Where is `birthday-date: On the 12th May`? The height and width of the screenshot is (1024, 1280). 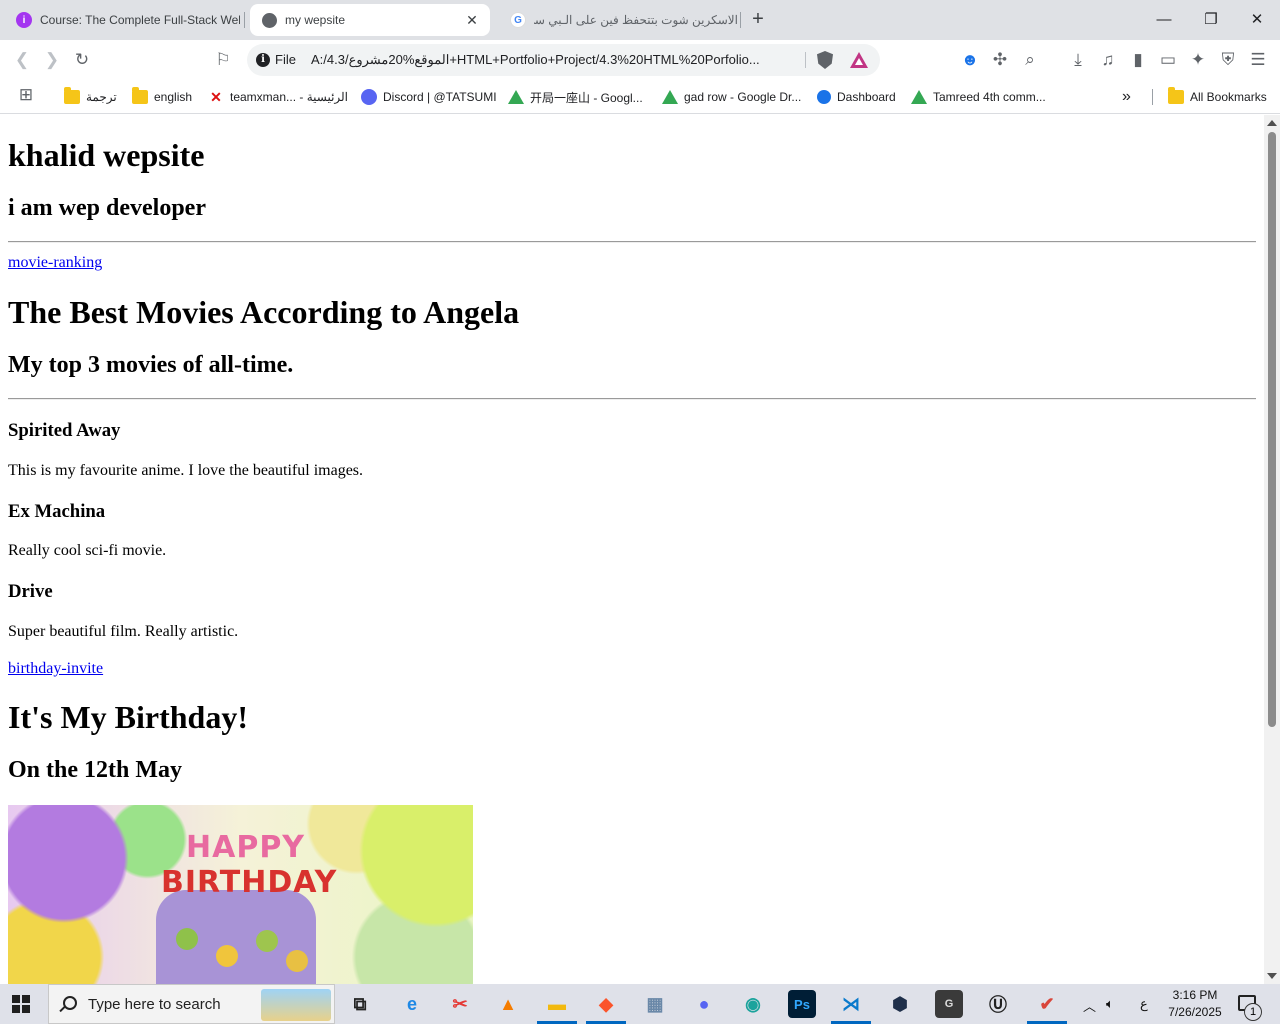 birthday-date: On the 12th May is located at coordinates (95, 770).